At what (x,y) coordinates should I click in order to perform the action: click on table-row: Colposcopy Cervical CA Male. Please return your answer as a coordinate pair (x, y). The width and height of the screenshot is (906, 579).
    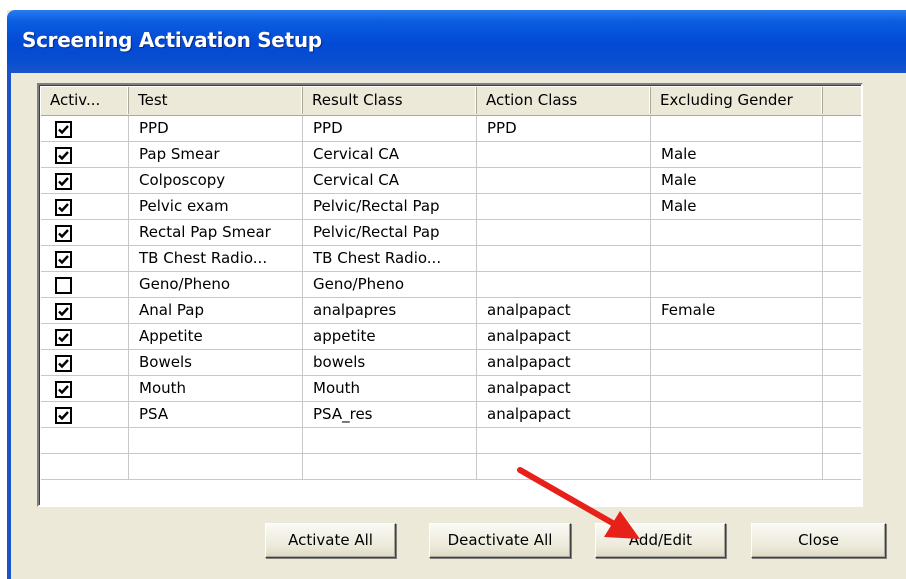
    Looking at the image, I should click on (451, 181).